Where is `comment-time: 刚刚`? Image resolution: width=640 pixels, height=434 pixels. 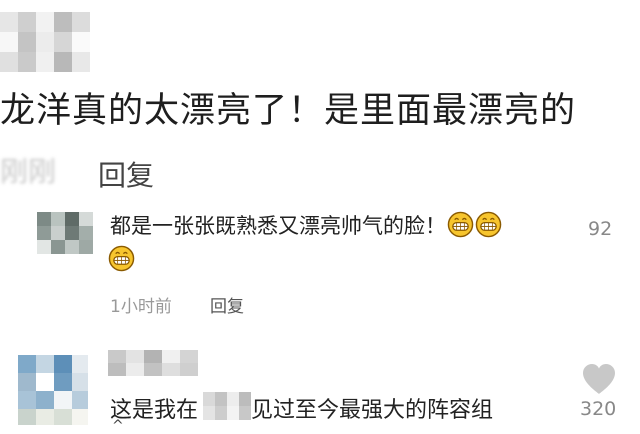 comment-time: 刚刚 is located at coordinates (28, 171).